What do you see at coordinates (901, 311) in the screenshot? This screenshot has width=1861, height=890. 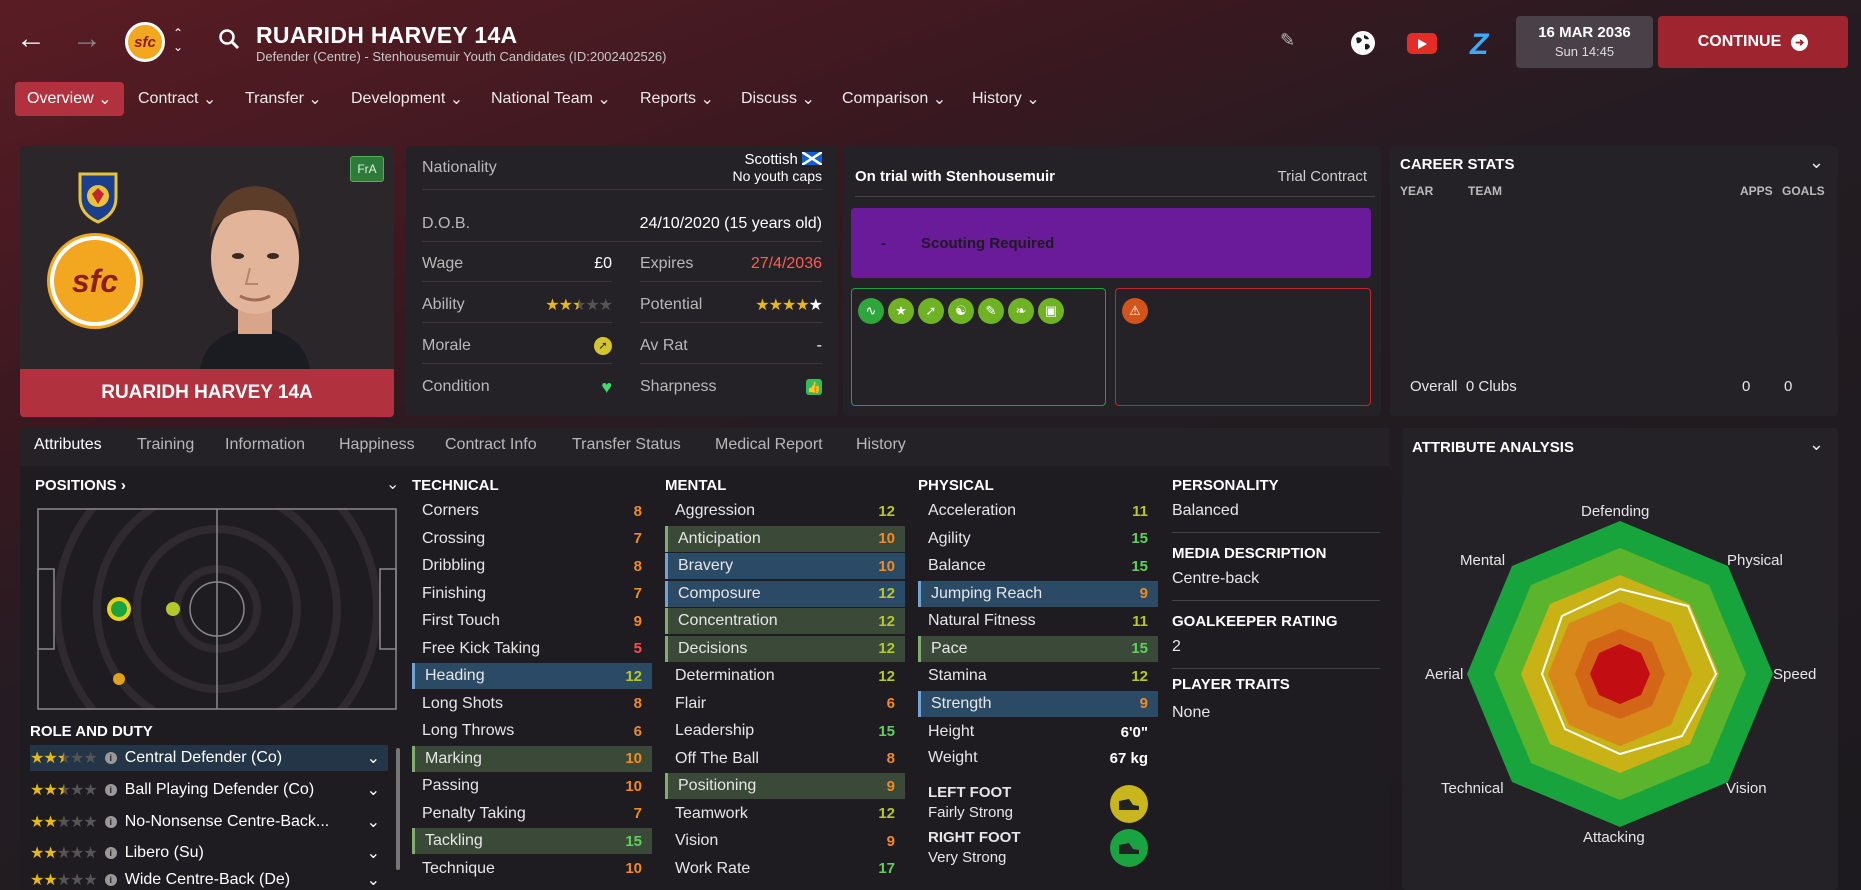 I see `star-trait-icon: ★` at bounding box center [901, 311].